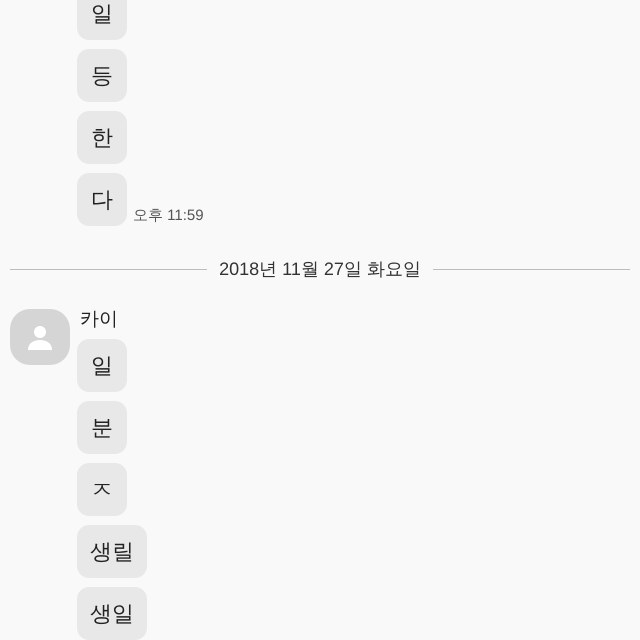 This screenshot has height=640, width=640. Describe the element at coordinates (99, 320) in the screenshot. I see `sender-name: 카이` at that location.